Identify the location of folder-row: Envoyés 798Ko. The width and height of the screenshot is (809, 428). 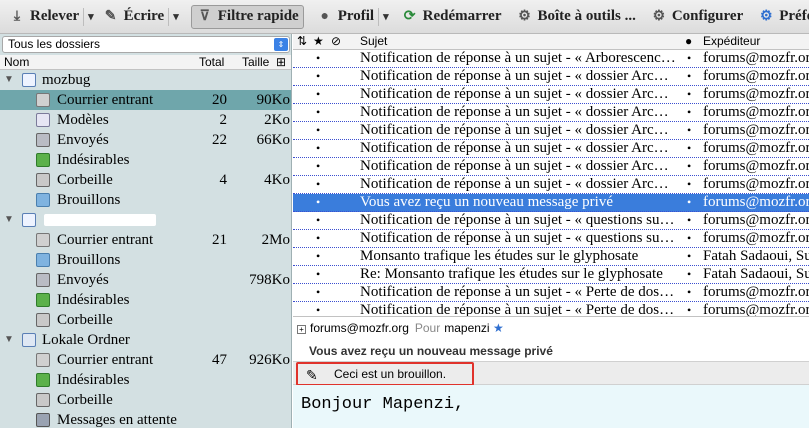
(145, 280).